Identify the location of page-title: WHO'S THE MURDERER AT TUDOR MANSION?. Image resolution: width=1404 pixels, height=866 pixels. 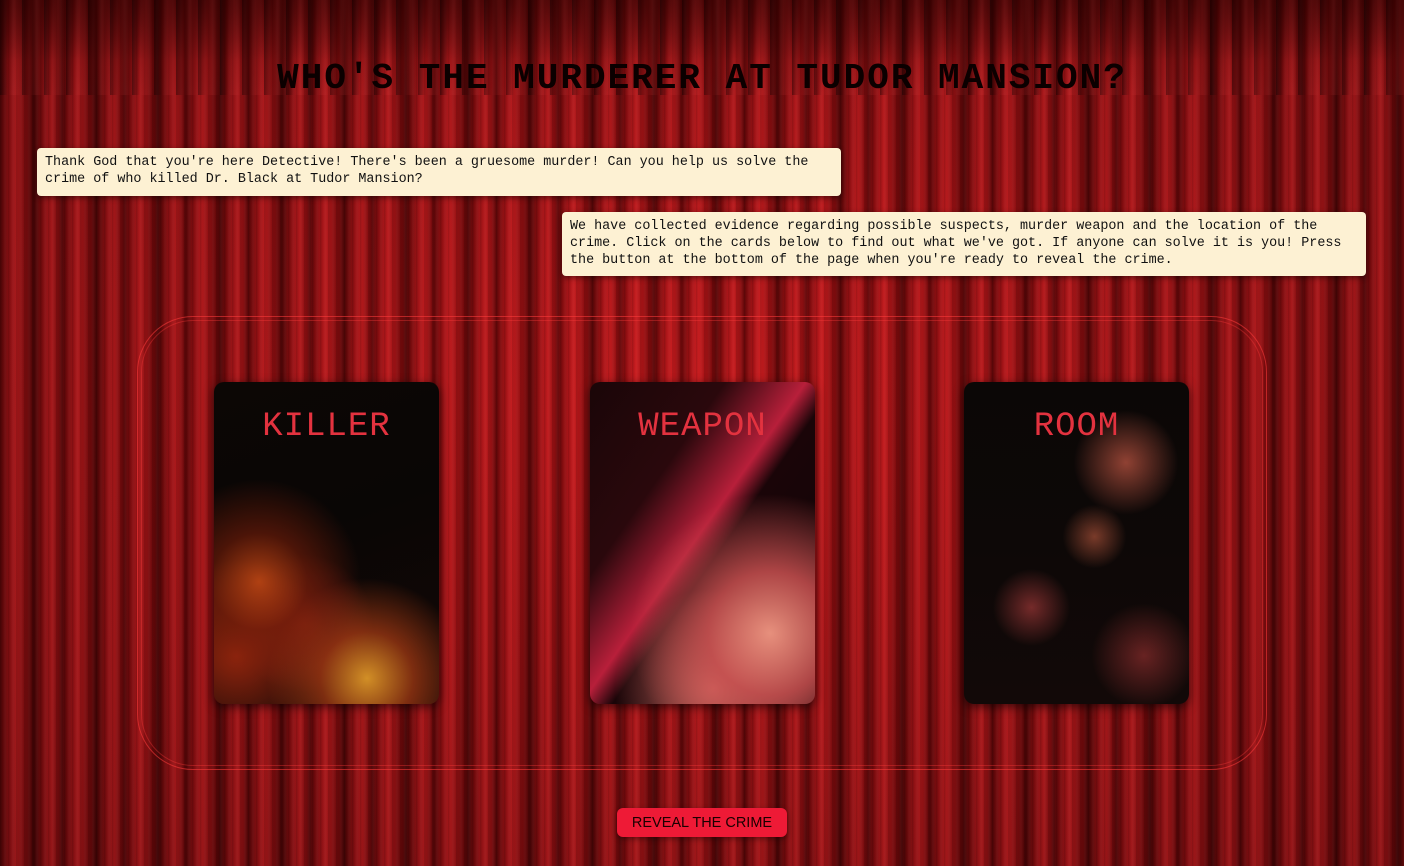
(702, 78).